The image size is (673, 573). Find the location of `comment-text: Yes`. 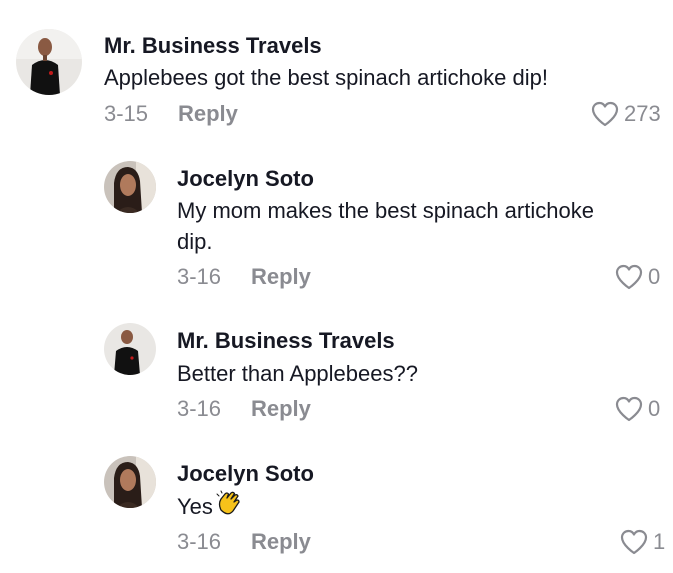

comment-text: Yes is located at coordinates (210, 508).